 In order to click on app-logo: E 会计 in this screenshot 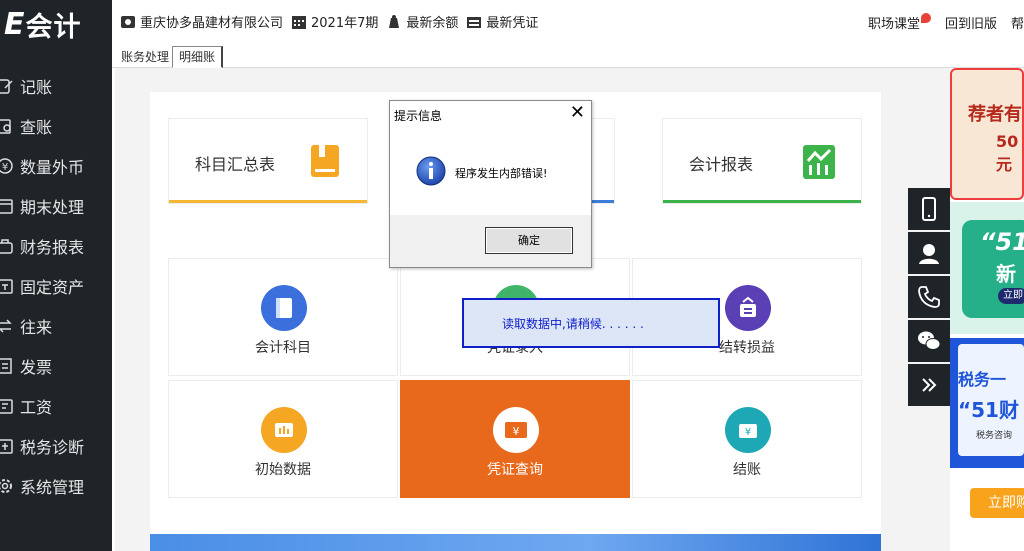, I will do `click(43, 24)`.